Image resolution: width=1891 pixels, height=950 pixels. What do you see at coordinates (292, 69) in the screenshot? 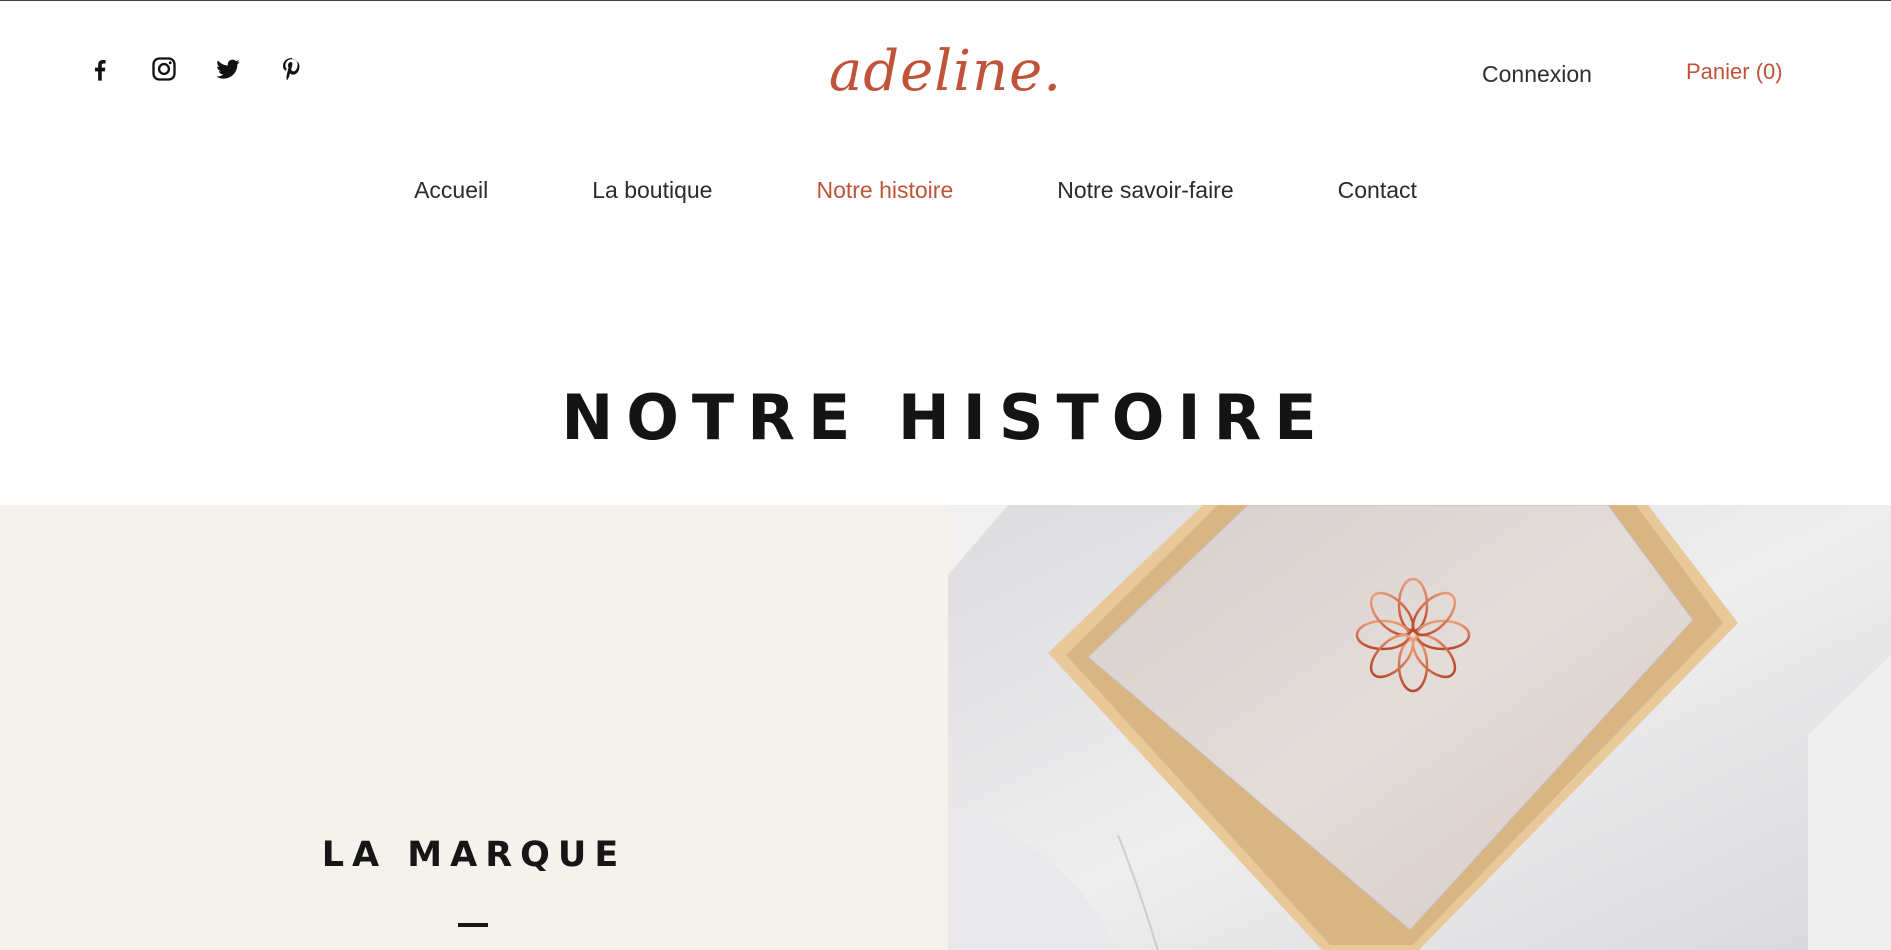
I see `pinterest-icon` at bounding box center [292, 69].